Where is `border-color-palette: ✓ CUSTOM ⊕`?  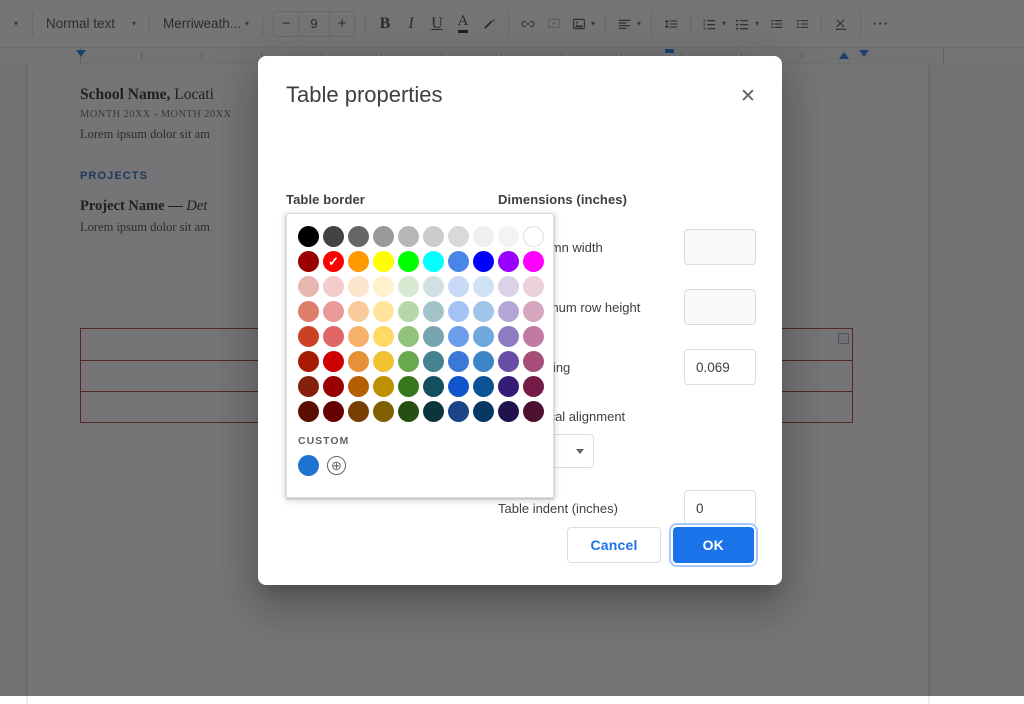 border-color-palette: ✓ CUSTOM ⊕ is located at coordinates (420, 355).